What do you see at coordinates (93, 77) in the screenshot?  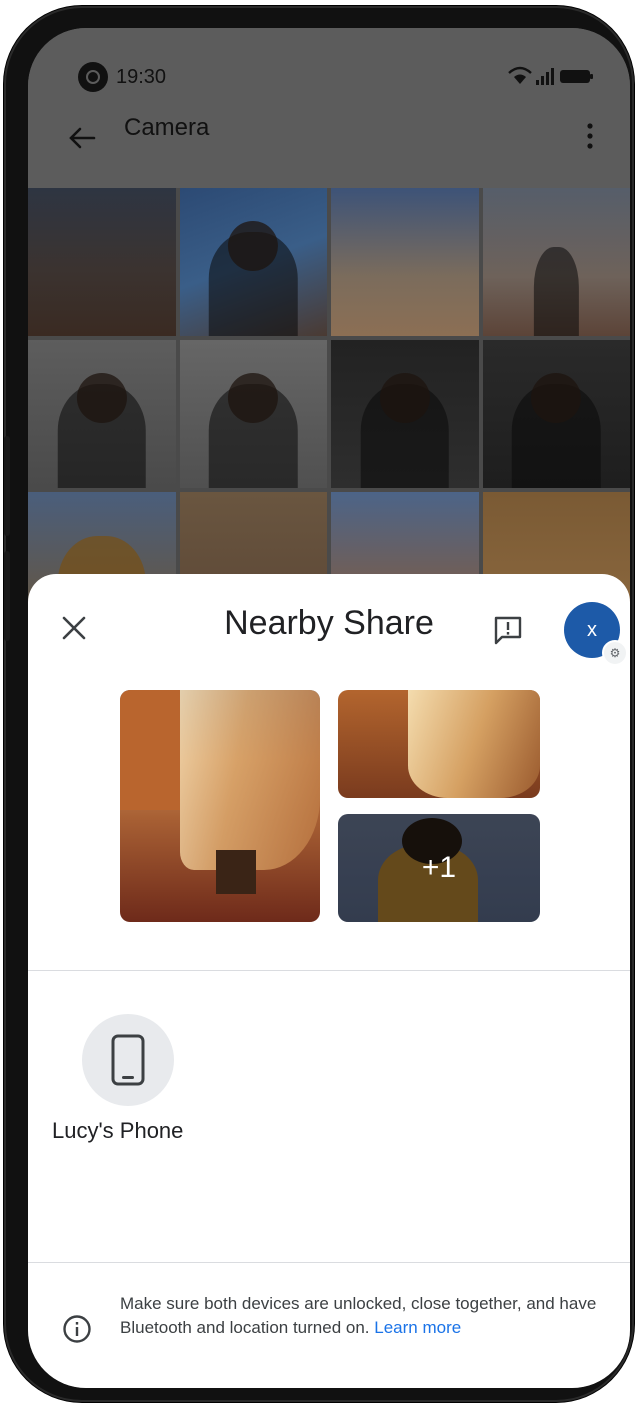 I see `camera-punch-hole-icon` at bounding box center [93, 77].